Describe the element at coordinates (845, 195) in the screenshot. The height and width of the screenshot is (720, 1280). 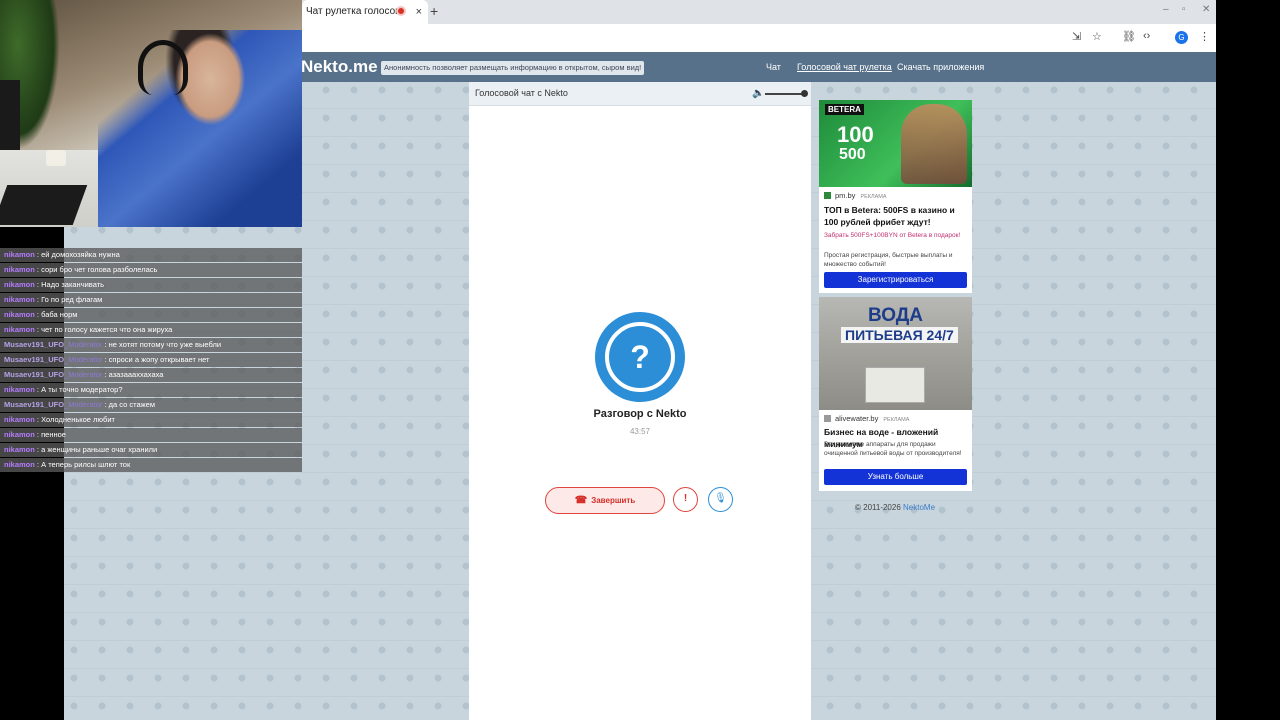
I see `ad-source-domain: pm.by` at that location.